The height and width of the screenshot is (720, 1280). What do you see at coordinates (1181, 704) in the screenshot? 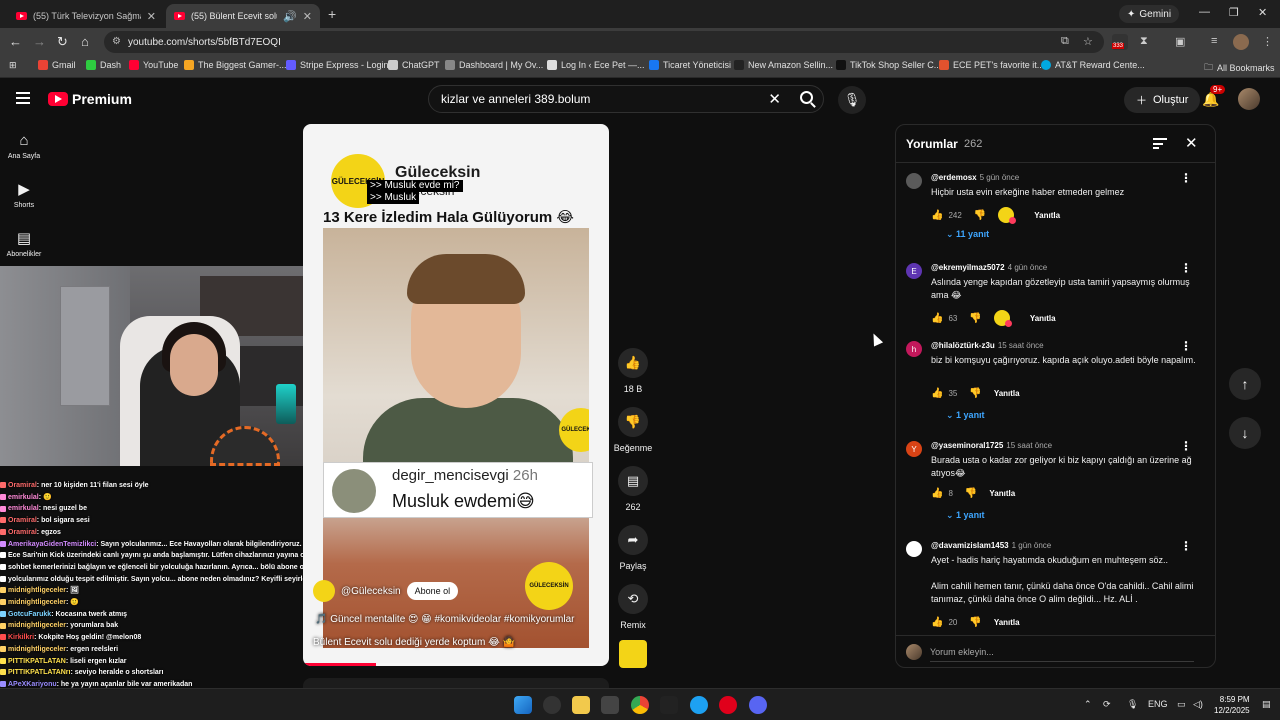
I see `network-icon: ▭` at bounding box center [1181, 704].